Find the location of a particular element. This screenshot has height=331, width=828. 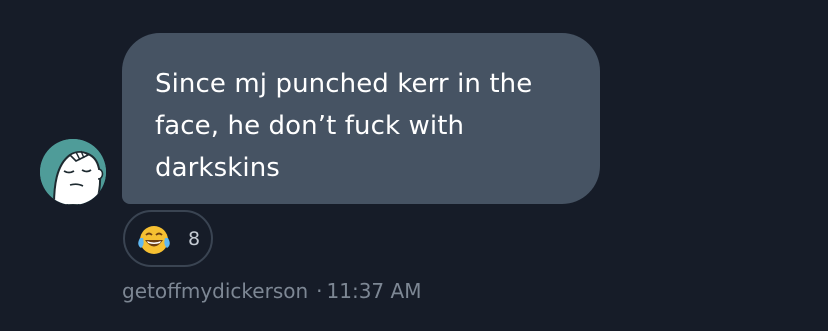

message-meta: getoffmydickerson · 11:37 AM is located at coordinates (271, 291).